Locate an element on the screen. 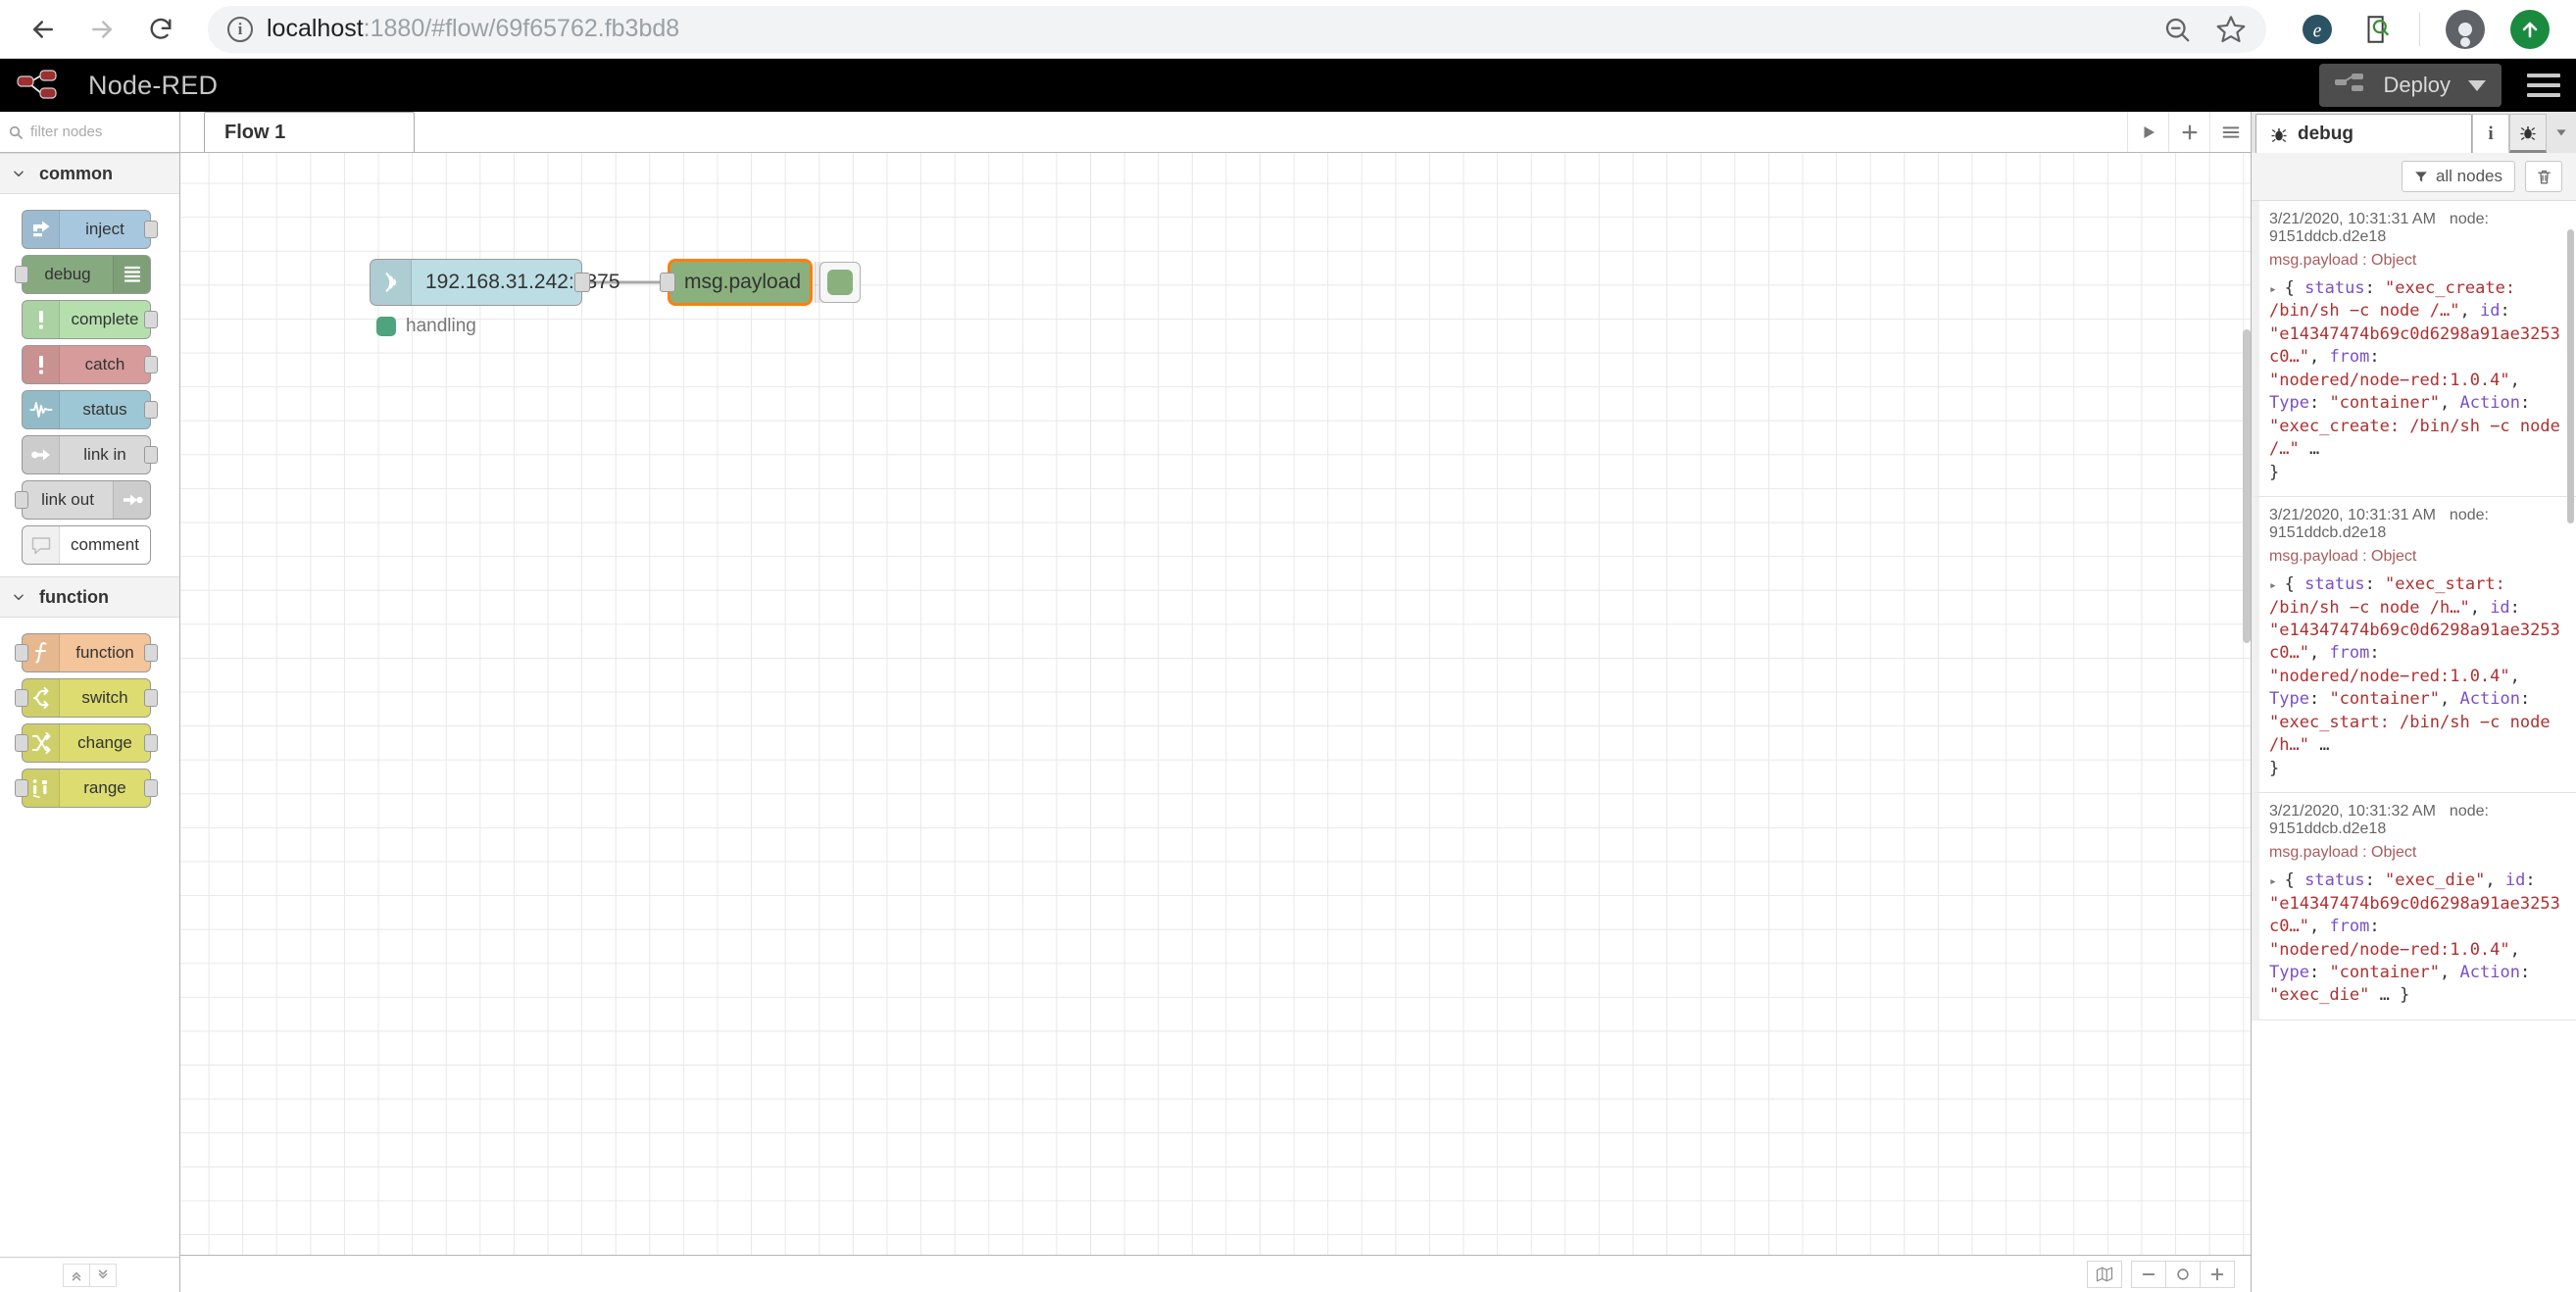 This screenshot has height=1292, width=2576. collapse-all-icon is located at coordinates (76, 1275).